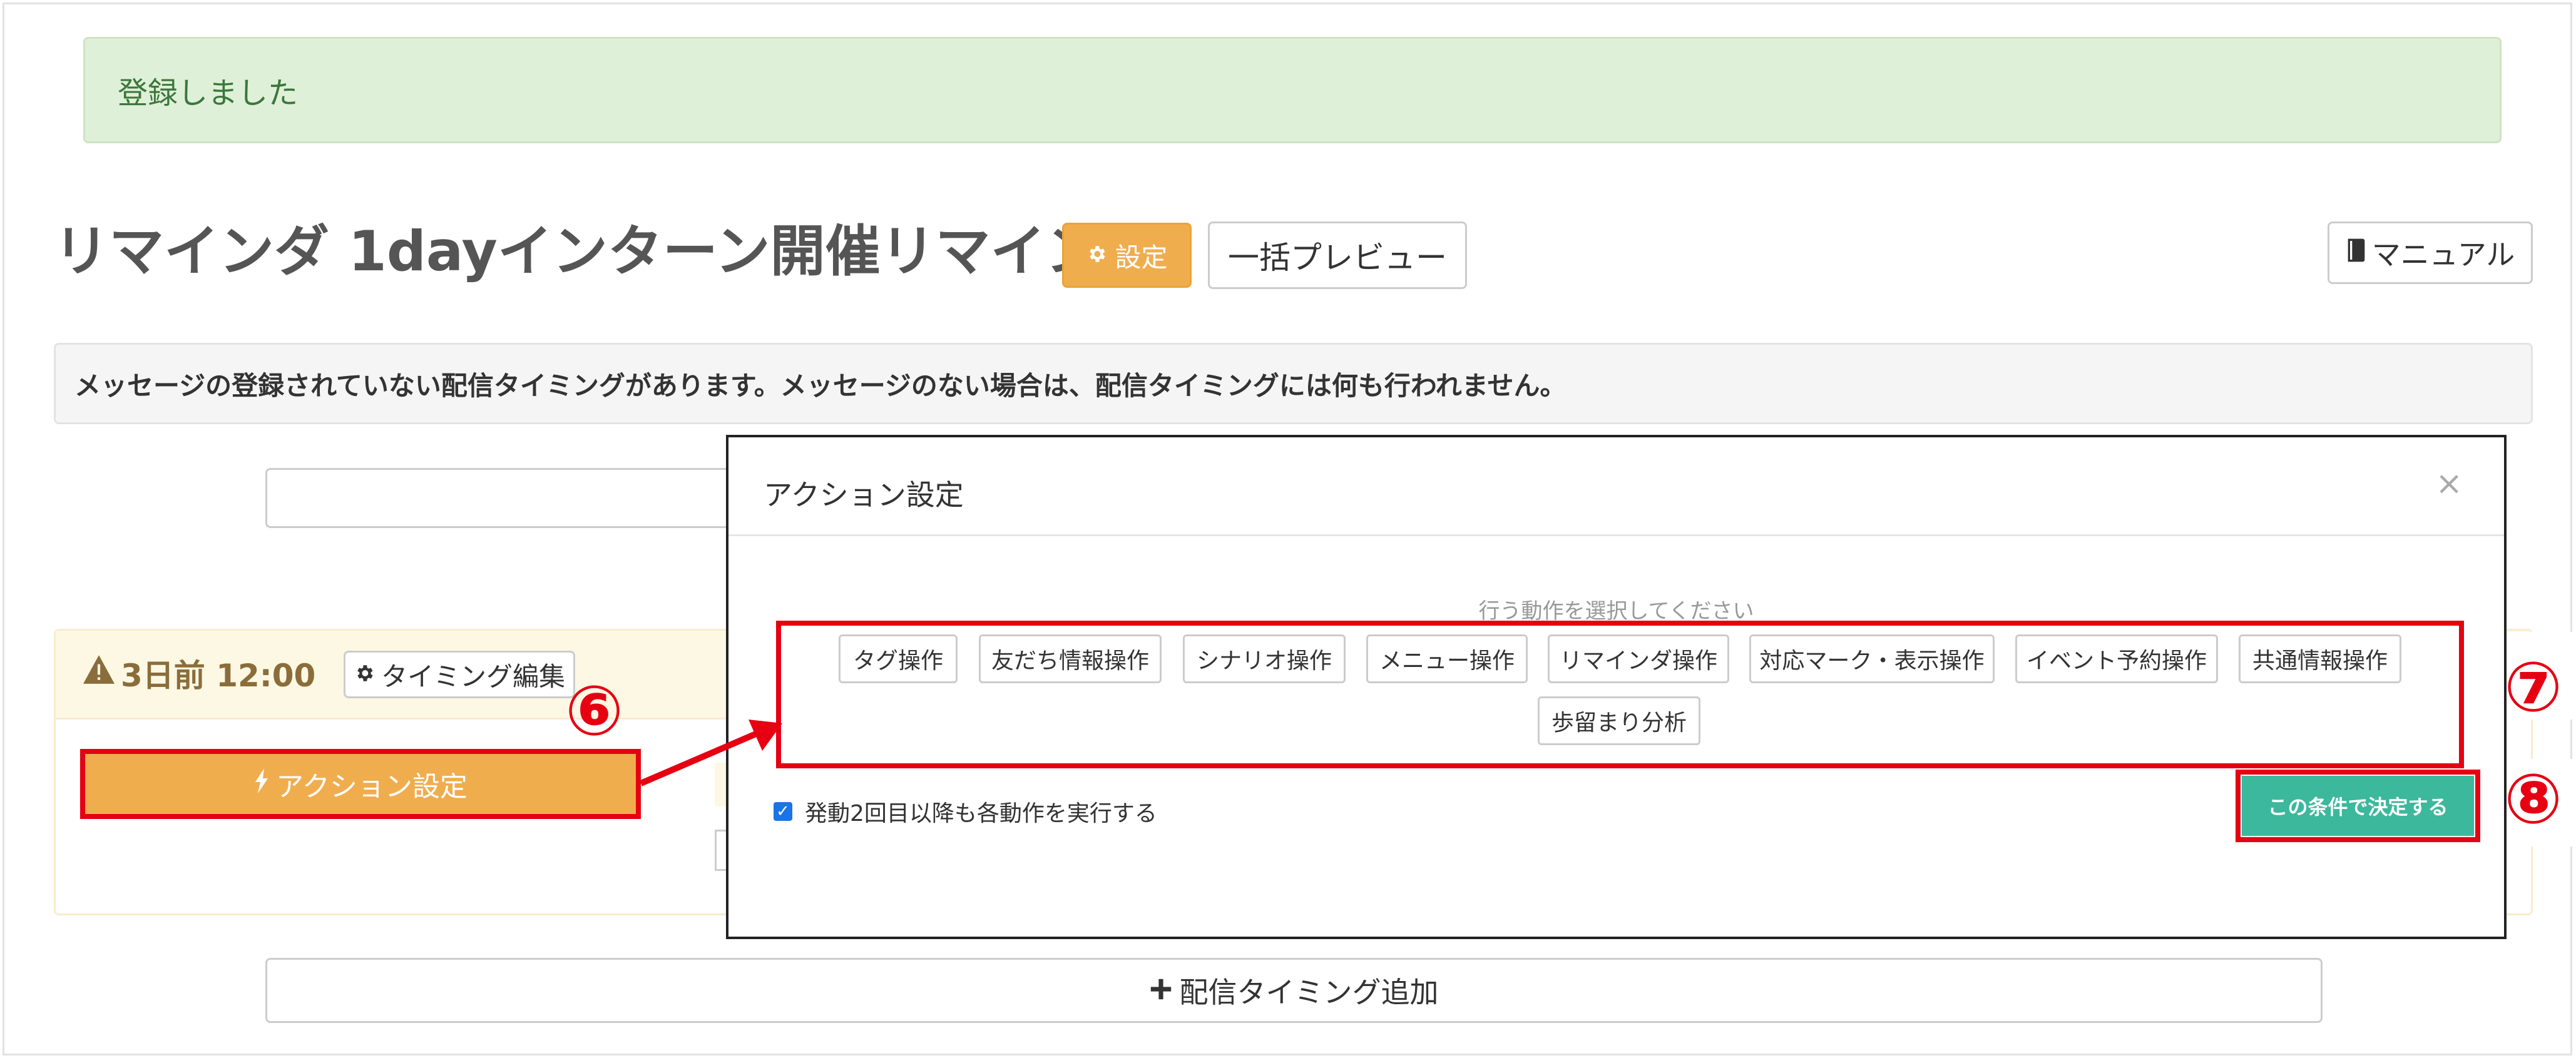 Image resolution: width=2576 pixels, height=1058 pixels. What do you see at coordinates (711, 753) in the screenshot?
I see `arrow-icon` at bounding box center [711, 753].